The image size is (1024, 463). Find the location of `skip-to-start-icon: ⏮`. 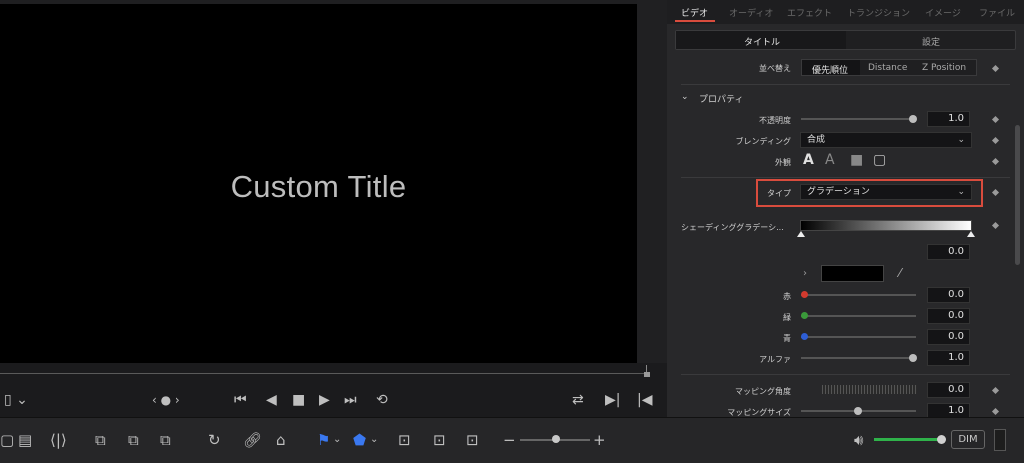

skip-to-start-icon: ⏮ is located at coordinates (240, 400).